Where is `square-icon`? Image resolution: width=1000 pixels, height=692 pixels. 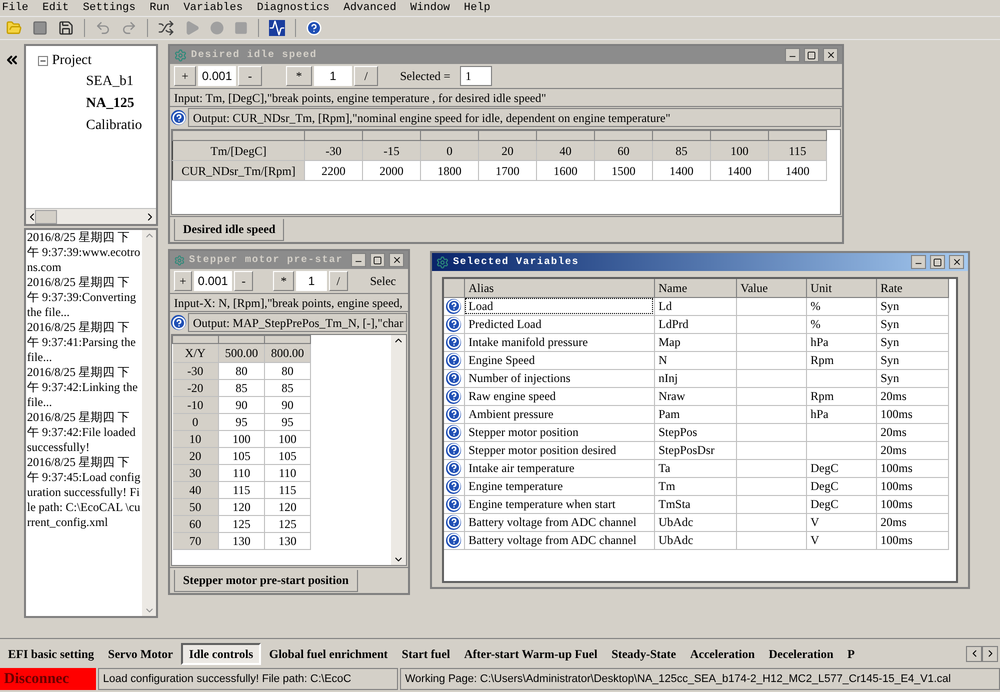
square-icon is located at coordinates (40, 28).